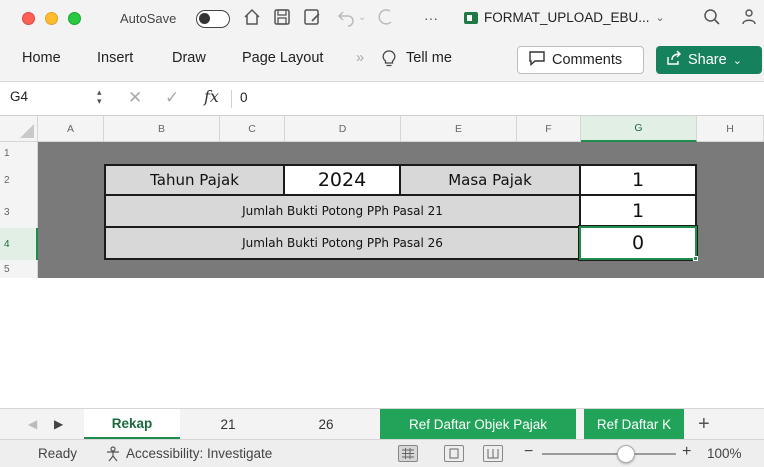  I want to click on comment-icon, so click(537, 60).